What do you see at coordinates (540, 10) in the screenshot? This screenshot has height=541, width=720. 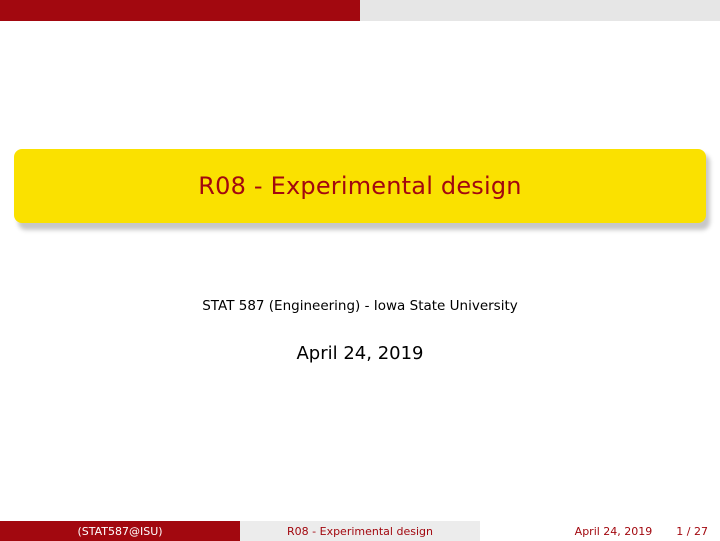 I see `top-bar-grey-segment` at bounding box center [540, 10].